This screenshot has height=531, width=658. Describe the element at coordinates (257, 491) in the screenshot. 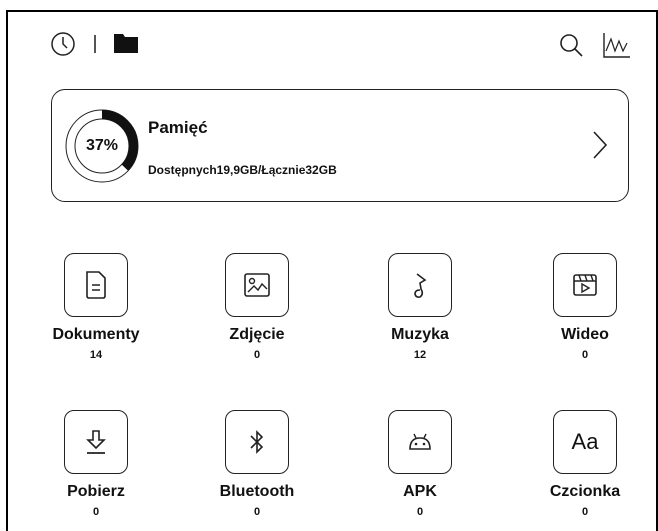

I see `tile-label: Bluetooth` at that location.